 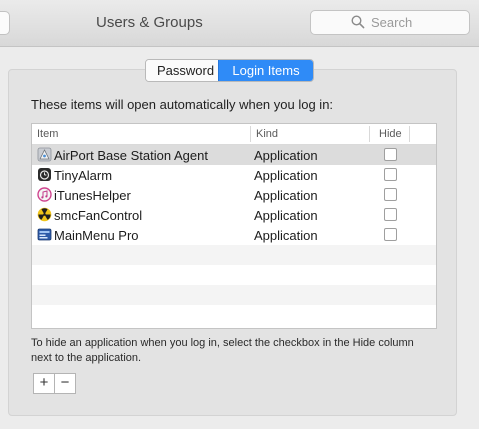 I want to click on search-field: Search, so click(x=390, y=22).